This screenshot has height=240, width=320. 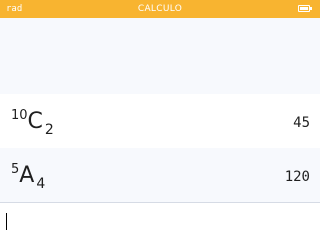 I want to click on status-bar: rad CALCULO, so click(x=160, y=9).